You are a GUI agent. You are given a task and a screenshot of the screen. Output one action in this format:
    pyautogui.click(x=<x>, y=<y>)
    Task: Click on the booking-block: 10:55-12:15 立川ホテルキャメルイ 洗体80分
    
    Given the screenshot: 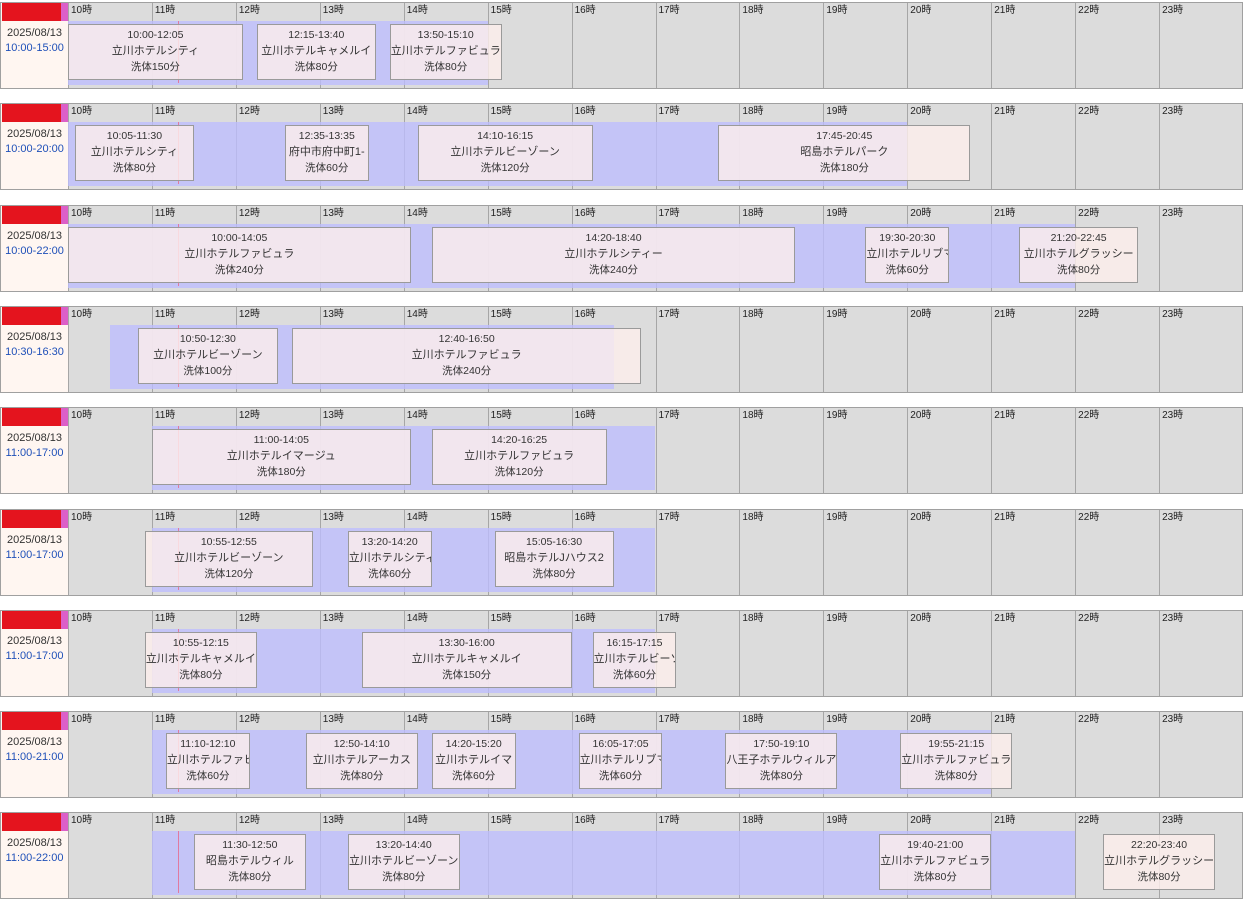 What is the action you would take?
    pyautogui.click(x=200, y=659)
    